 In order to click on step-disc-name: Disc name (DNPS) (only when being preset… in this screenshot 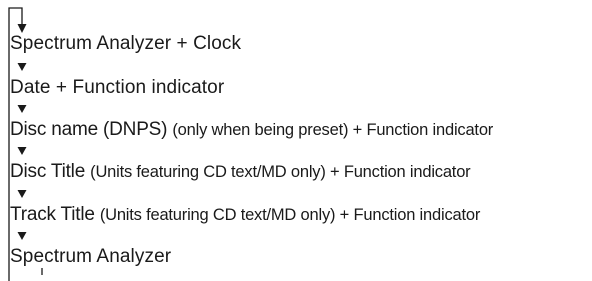, I will do `click(251, 129)`.